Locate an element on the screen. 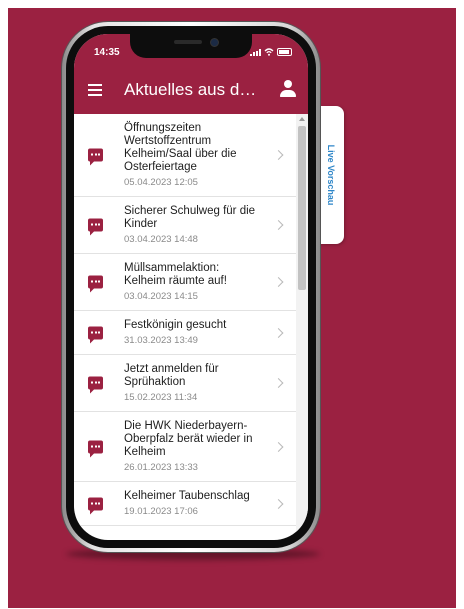  live-preview-tab: Live Vorschau is located at coordinates (331, 175).